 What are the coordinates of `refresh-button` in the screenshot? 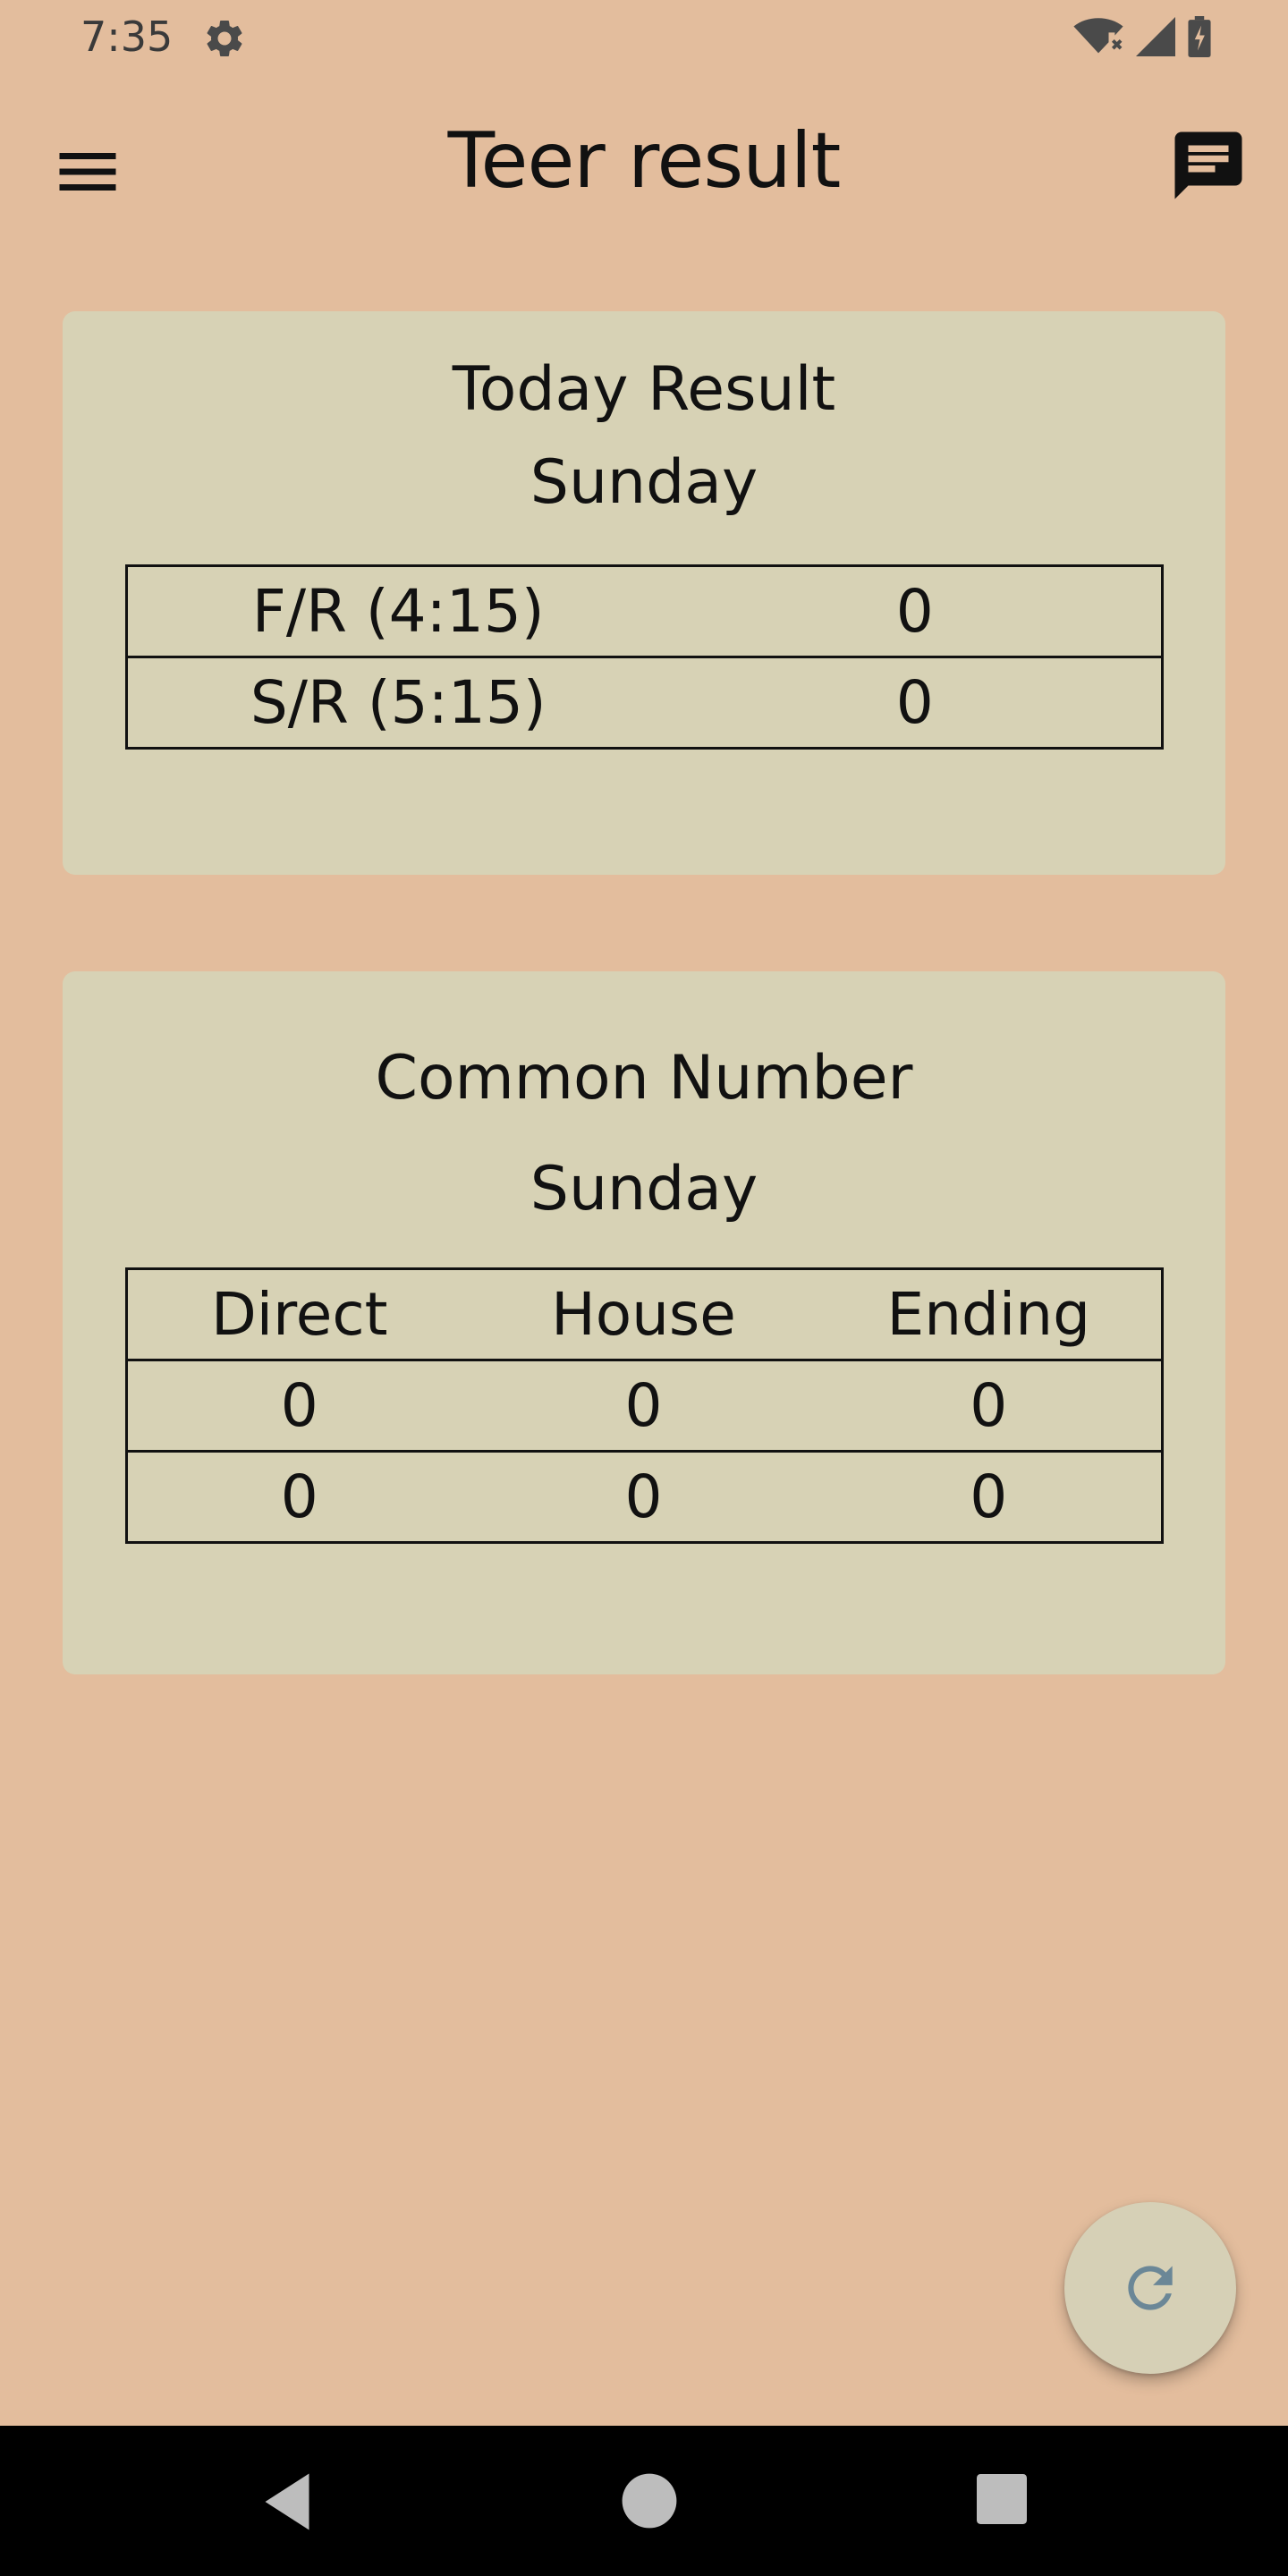 It's located at (1150, 2288).